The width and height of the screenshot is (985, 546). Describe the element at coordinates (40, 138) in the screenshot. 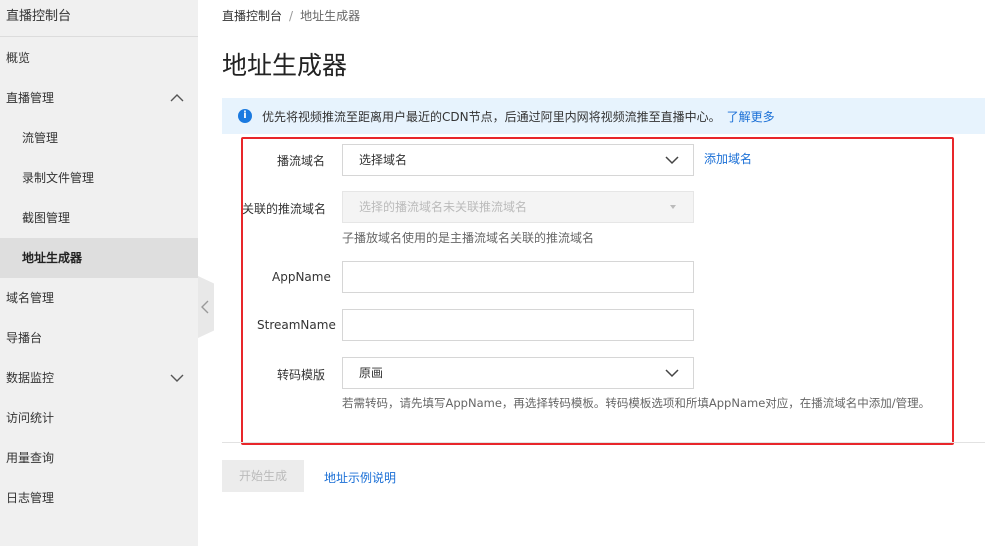

I see `sidebar-item-label: 流管理` at that location.